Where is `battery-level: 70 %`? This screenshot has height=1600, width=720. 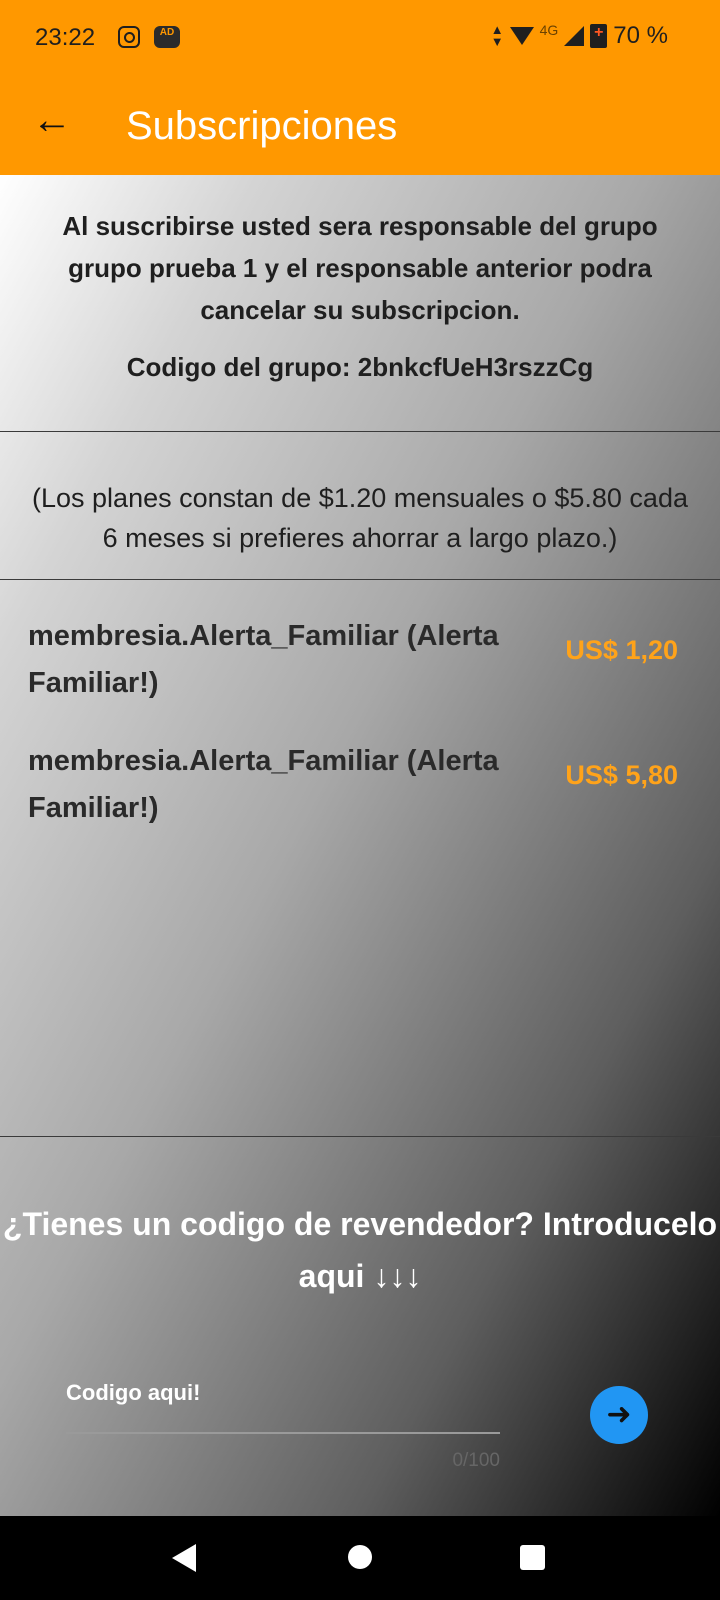 battery-level: 70 % is located at coordinates (640, 35).